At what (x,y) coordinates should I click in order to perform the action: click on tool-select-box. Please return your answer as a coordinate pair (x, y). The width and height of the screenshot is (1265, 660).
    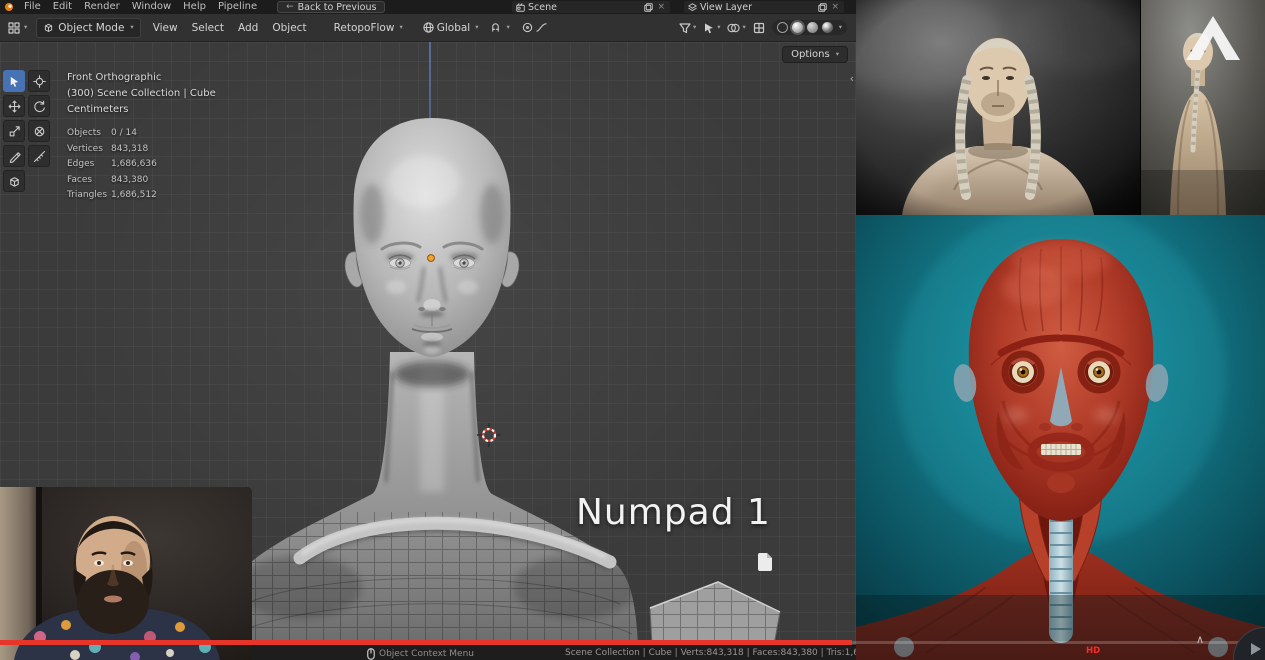
    Looking at the image, I should click on (14, 81).